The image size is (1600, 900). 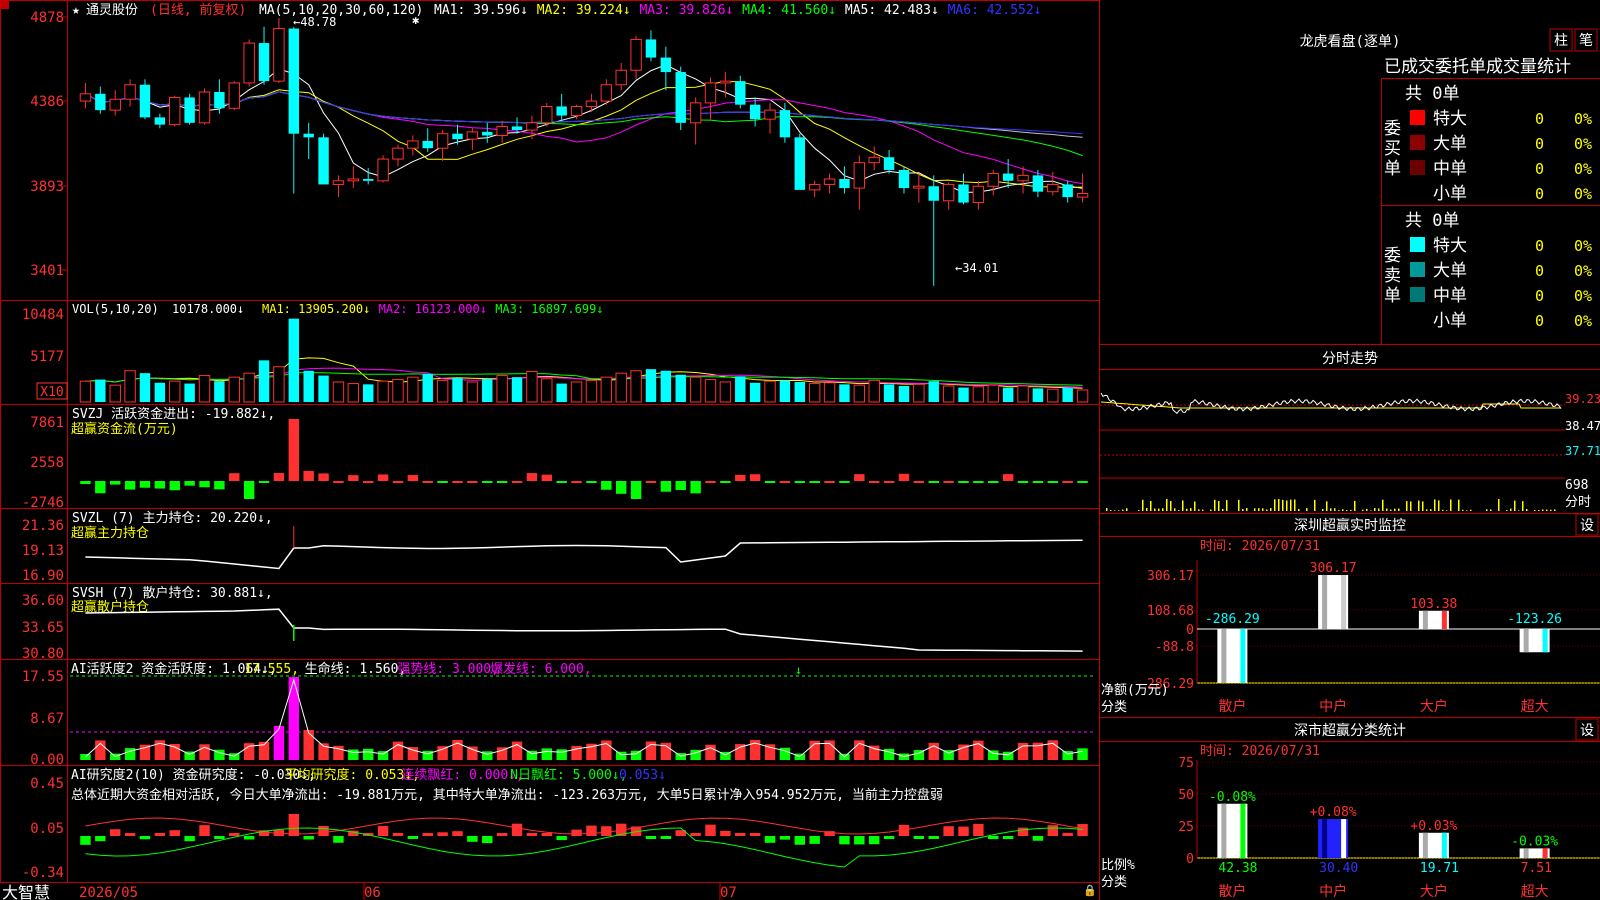 What do you see at coordinates (1186, 763) in the screenshot?
I see `bar-ytick: 75` at bounding box center [1186, 763].